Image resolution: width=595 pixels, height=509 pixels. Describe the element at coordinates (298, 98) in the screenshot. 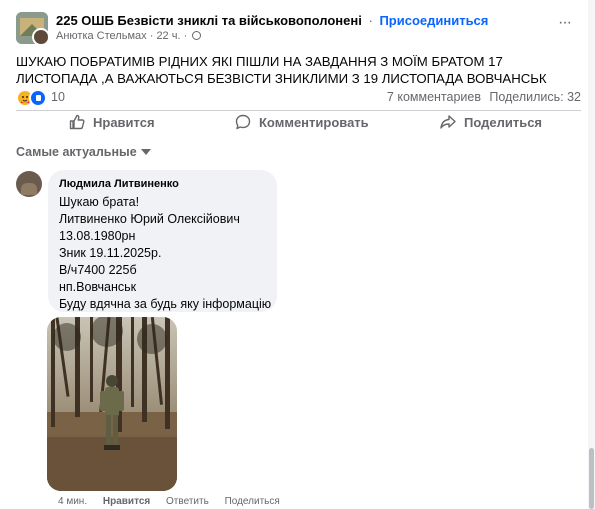

I see `post-stats: 10 7 комментариев Поделились: 32` at that location.